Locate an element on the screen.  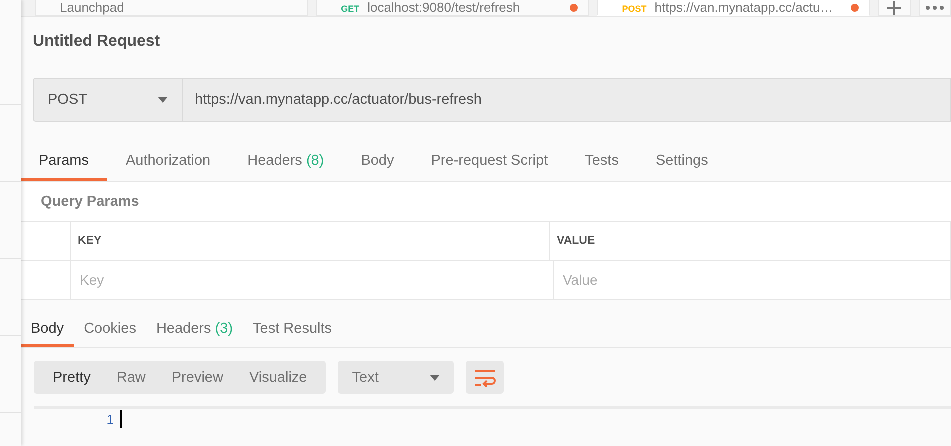
view-mode-button: Visualize is located at coordinates (278, 377).